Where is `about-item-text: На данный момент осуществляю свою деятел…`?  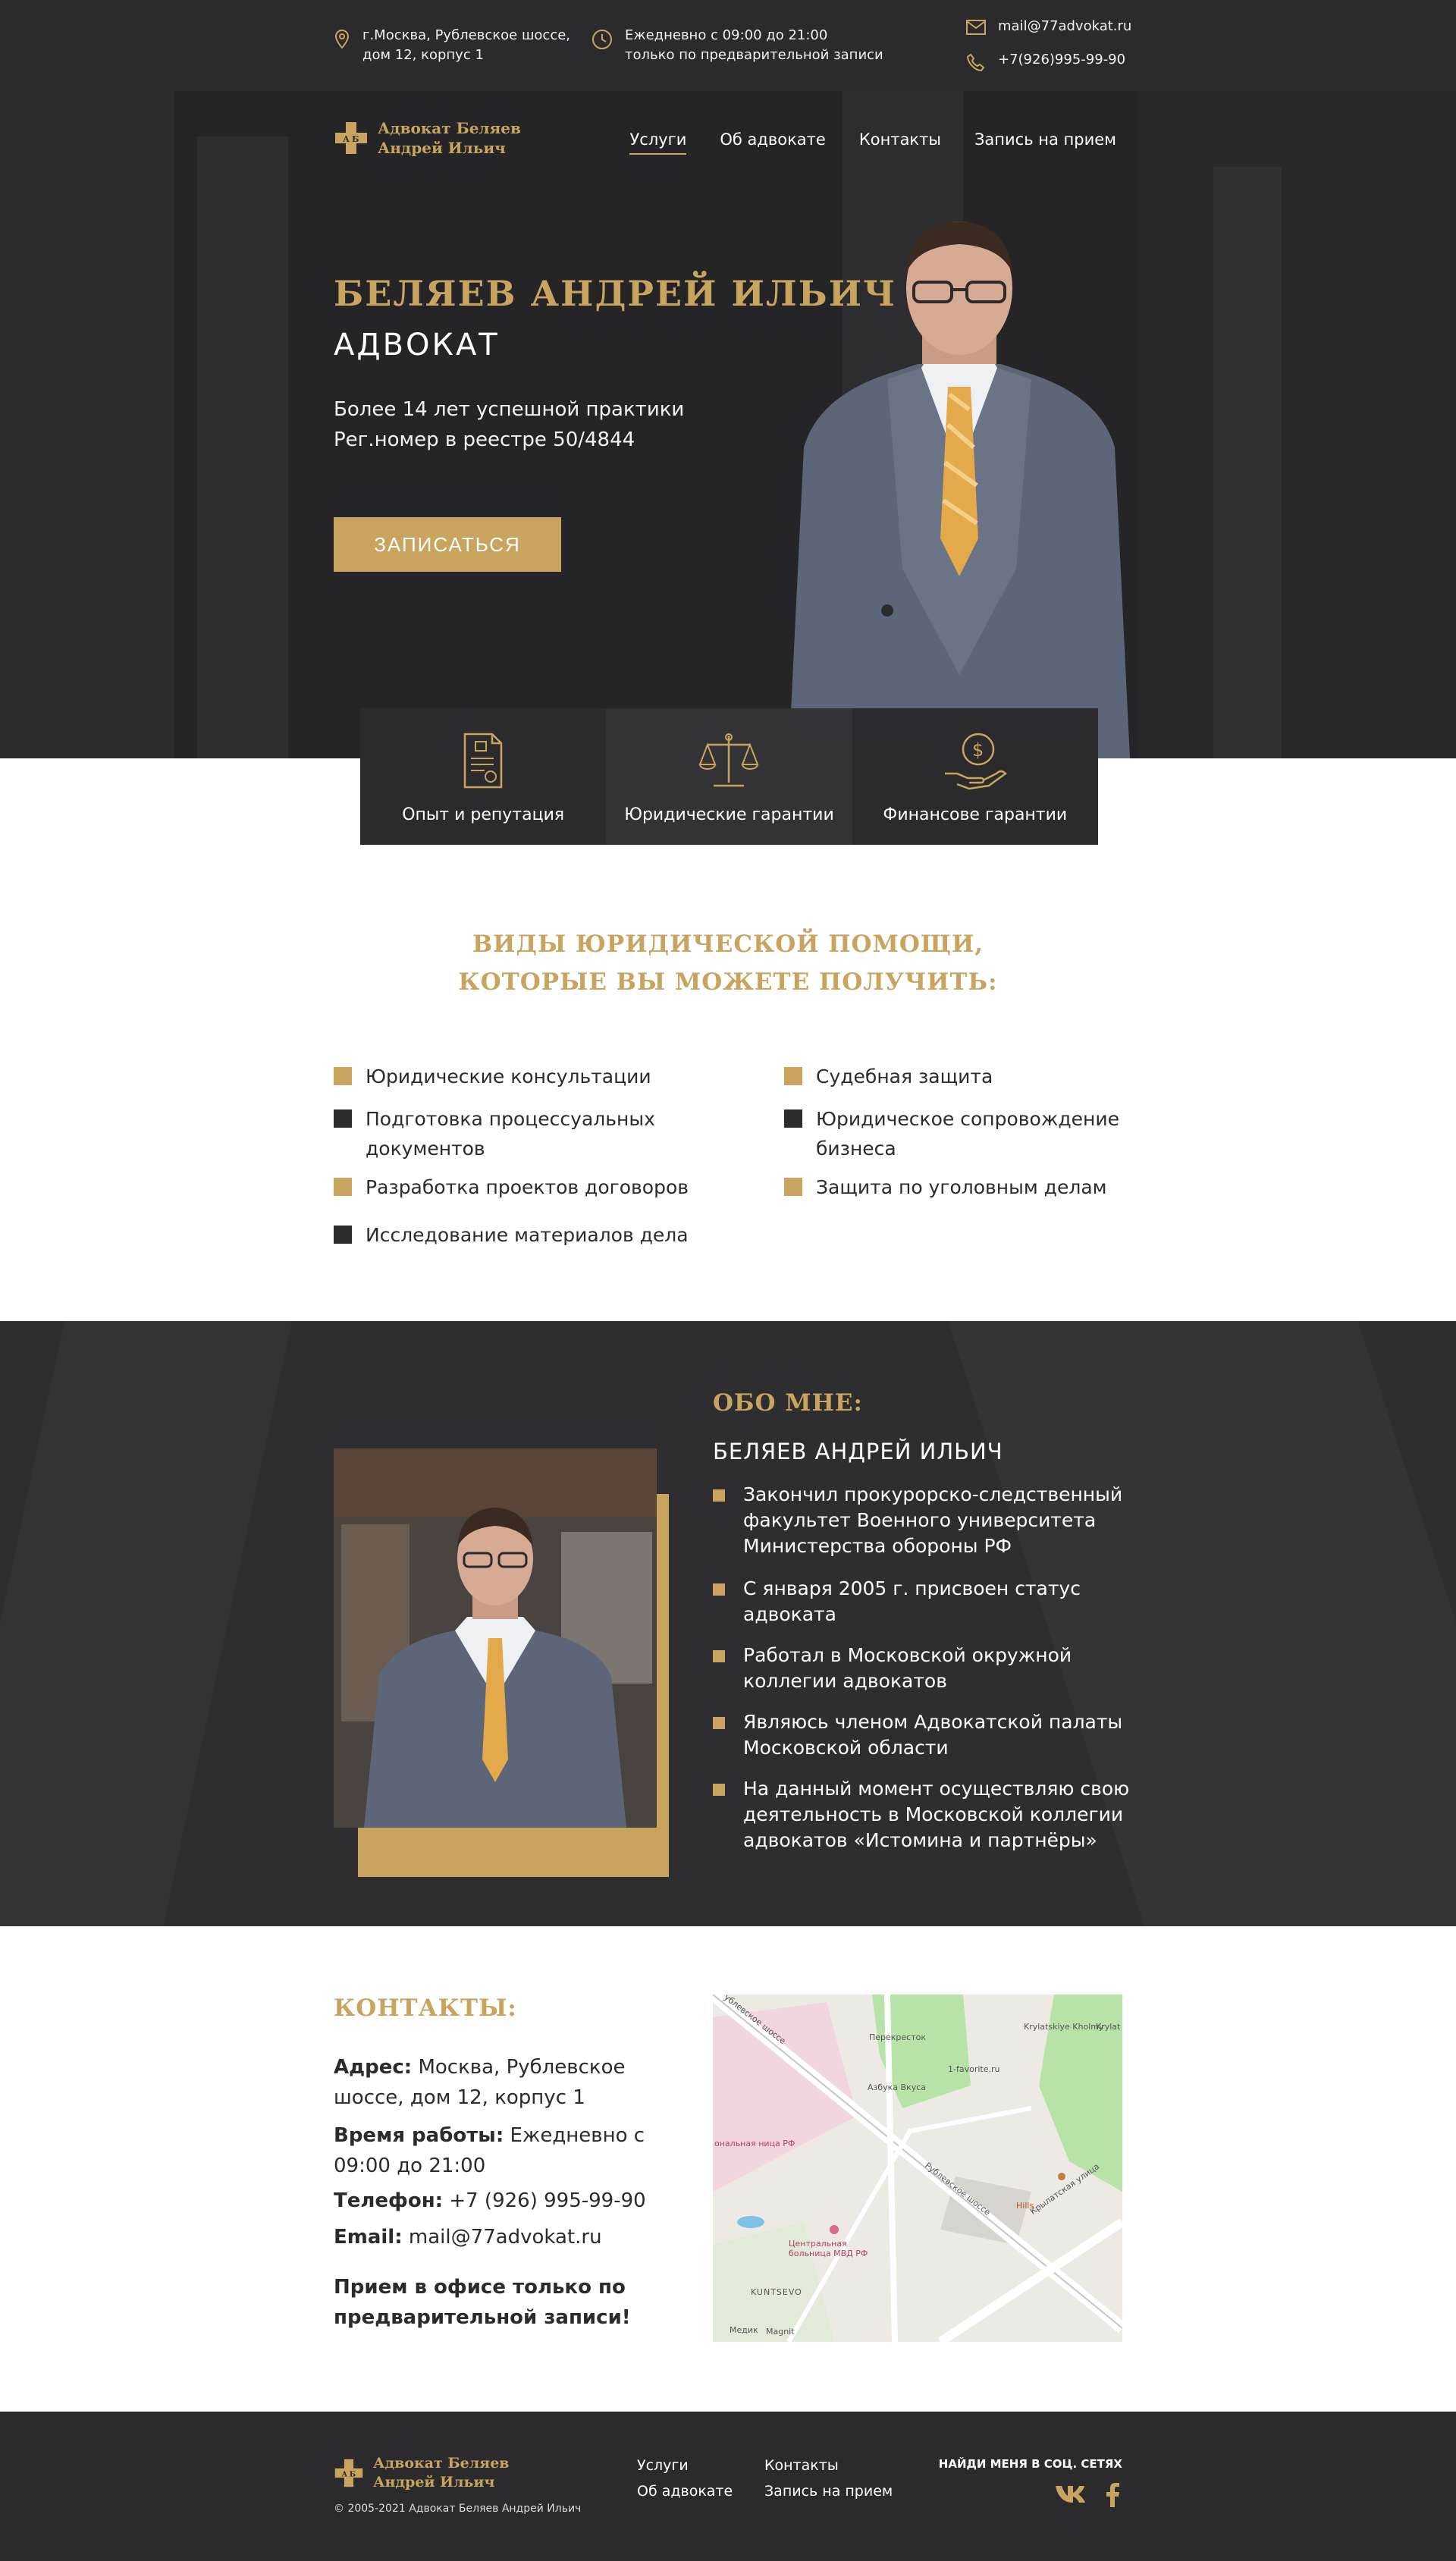 about-item-text: На данный момент осуществляю свою деятел… is located at coordinates (936, 1814).